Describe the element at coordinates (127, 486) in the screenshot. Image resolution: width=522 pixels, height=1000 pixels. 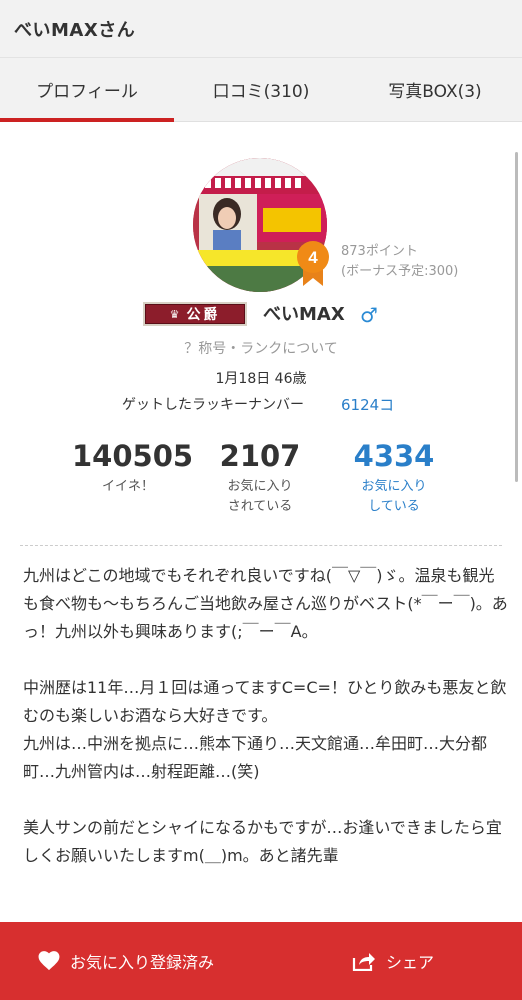
I see `stat-likes-label: イイネ！` at that location.